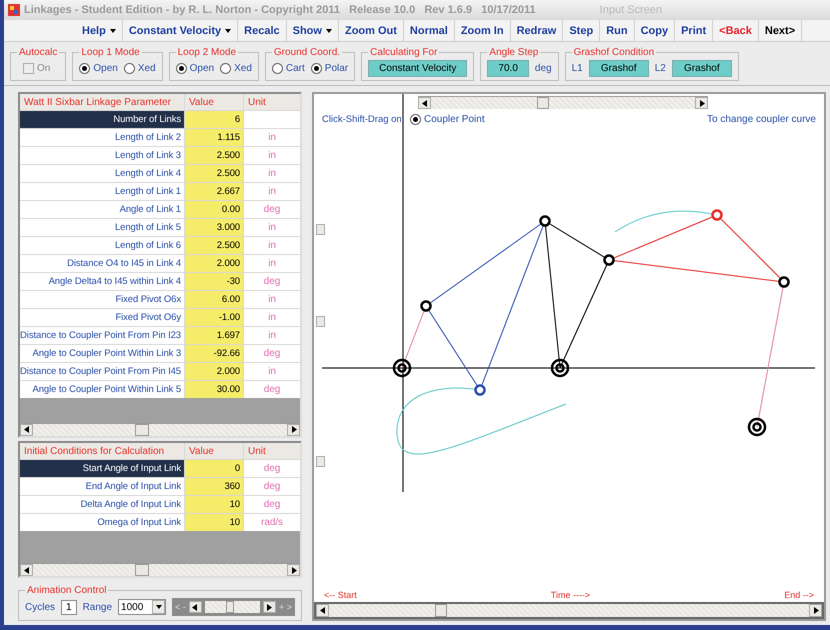 This screenshot has width=830, height=630. Describe the element at coordinates (102, 191) in the screenshot. I see `parameter-cell: Length of Link 1` at that location.